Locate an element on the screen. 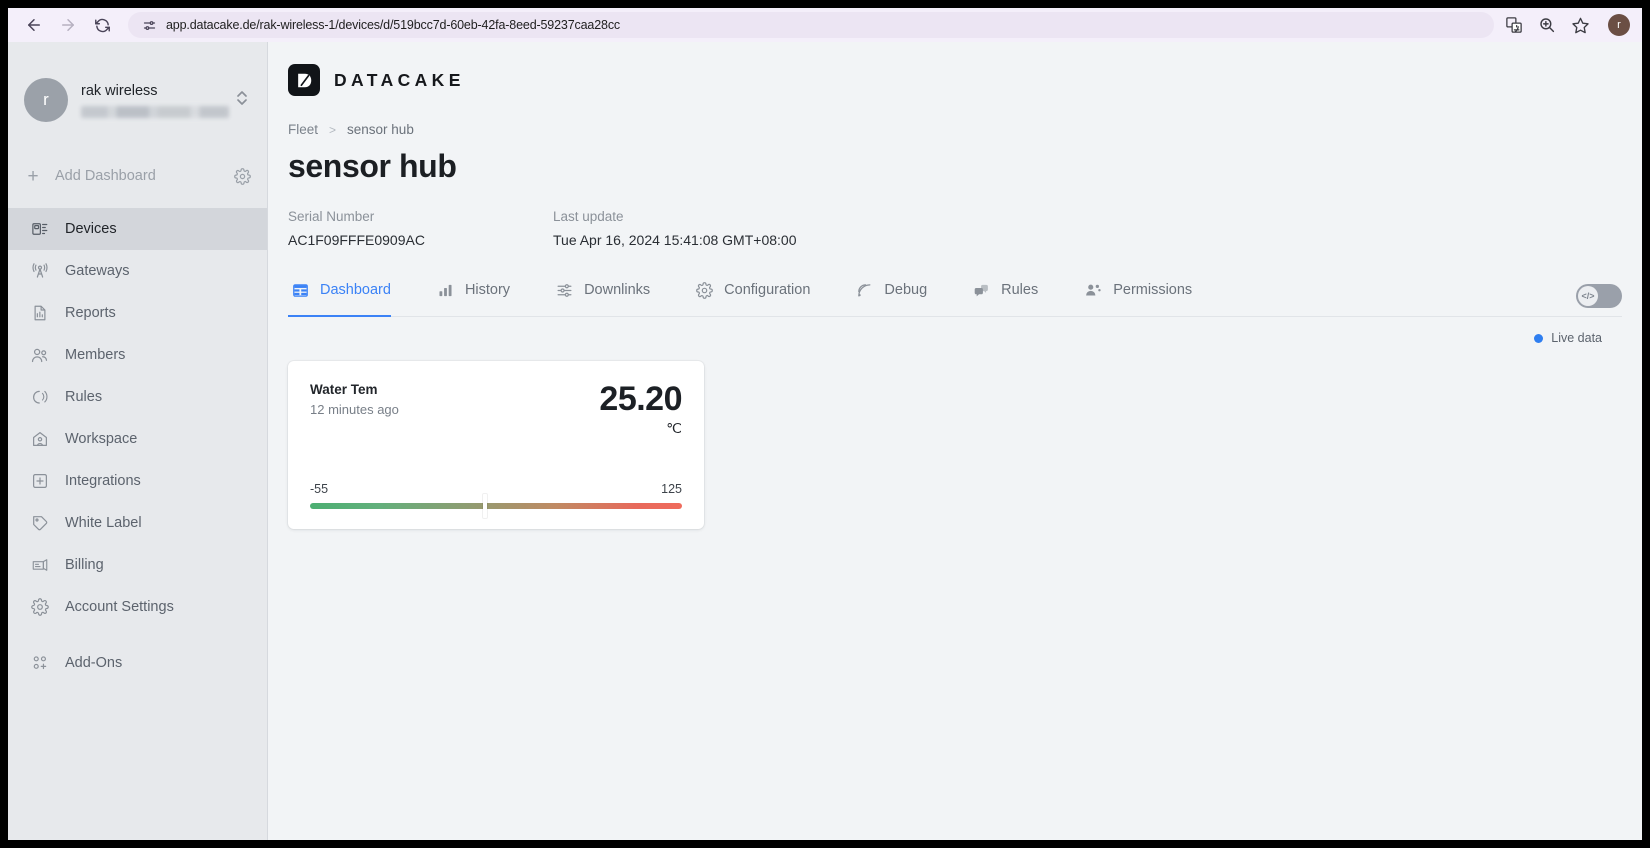 The width and height of the screenshot is (1650, 848). site-info-icon is located at coordinates (149, 25).